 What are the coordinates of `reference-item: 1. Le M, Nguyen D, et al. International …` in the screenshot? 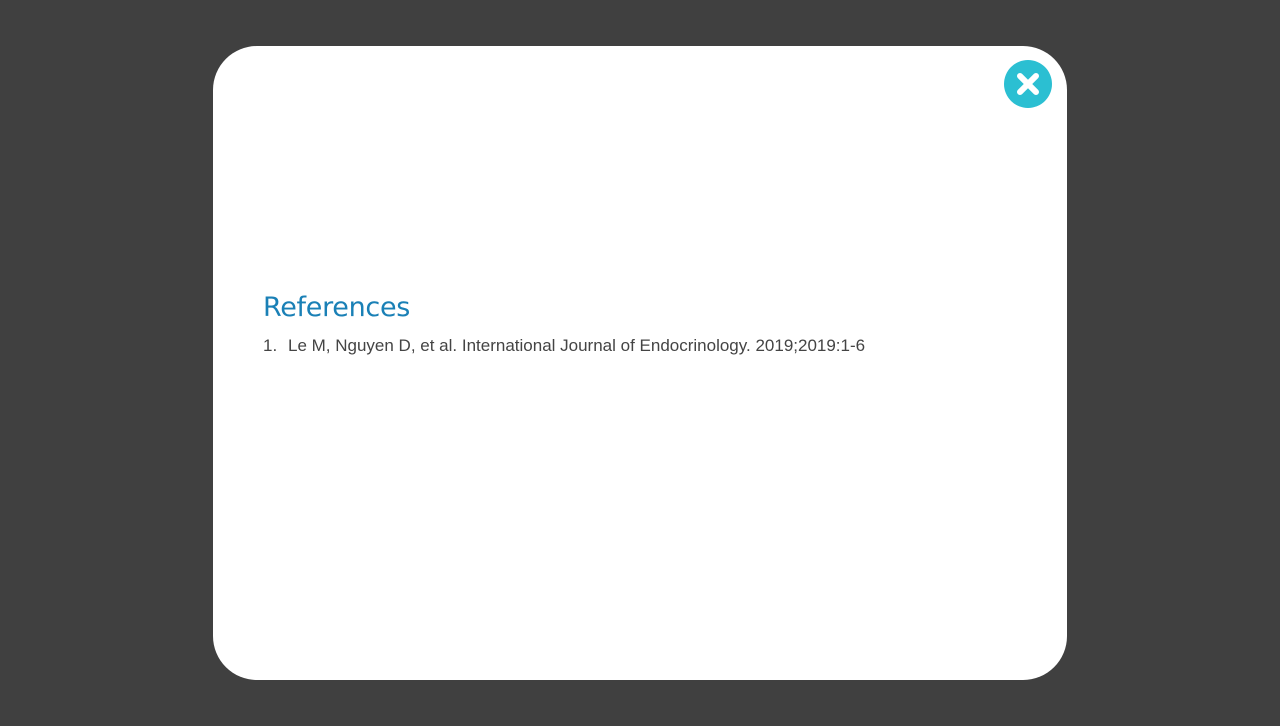 It's located at (633, 346).